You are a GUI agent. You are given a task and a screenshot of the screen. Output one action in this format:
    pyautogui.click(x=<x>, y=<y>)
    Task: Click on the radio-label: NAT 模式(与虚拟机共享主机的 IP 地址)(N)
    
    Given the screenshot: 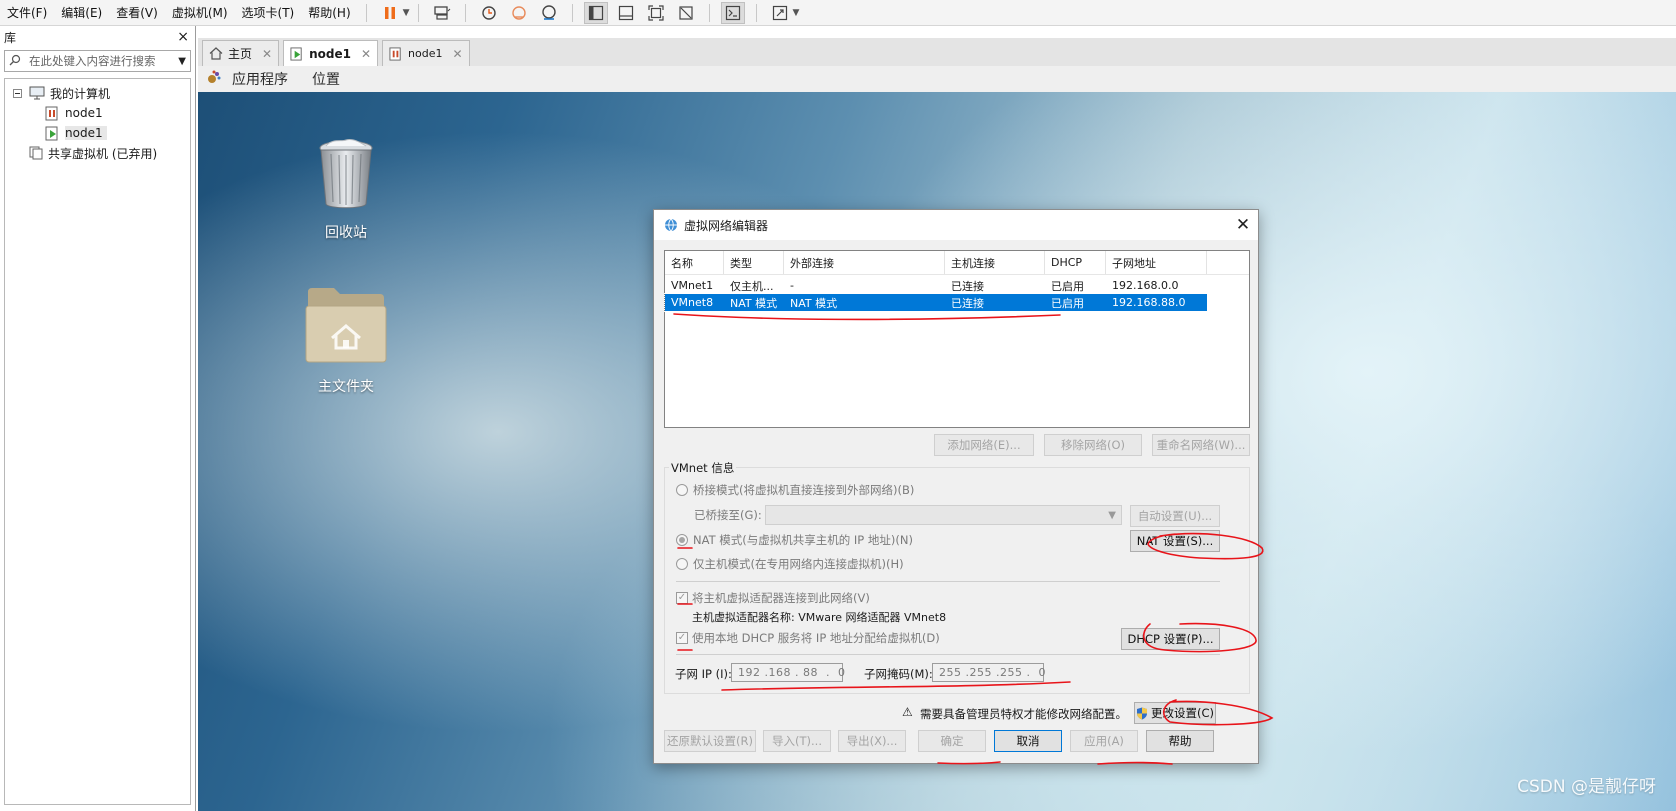 What is the action you would take?
    pyautogui.click(x=803, y=540)
    